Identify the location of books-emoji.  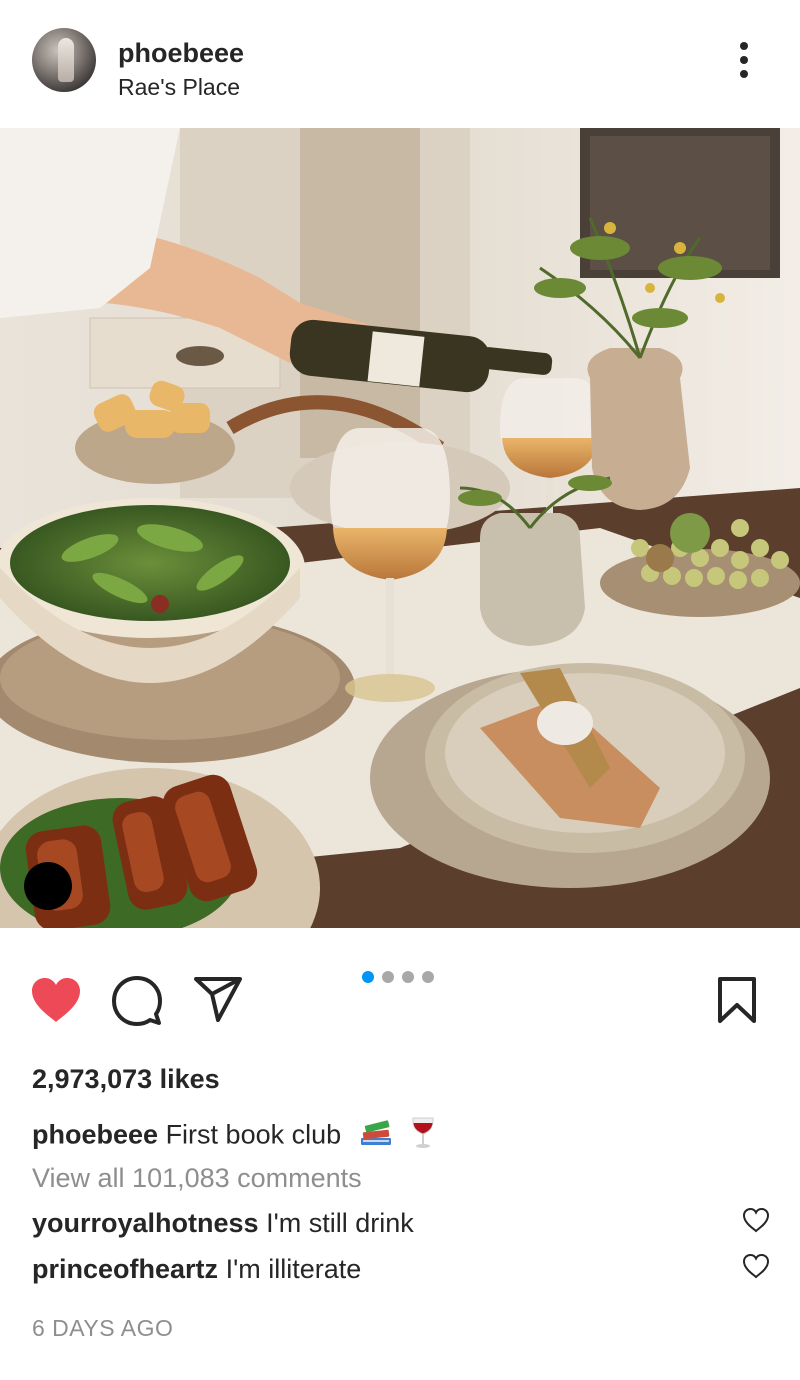
(376, 1136).